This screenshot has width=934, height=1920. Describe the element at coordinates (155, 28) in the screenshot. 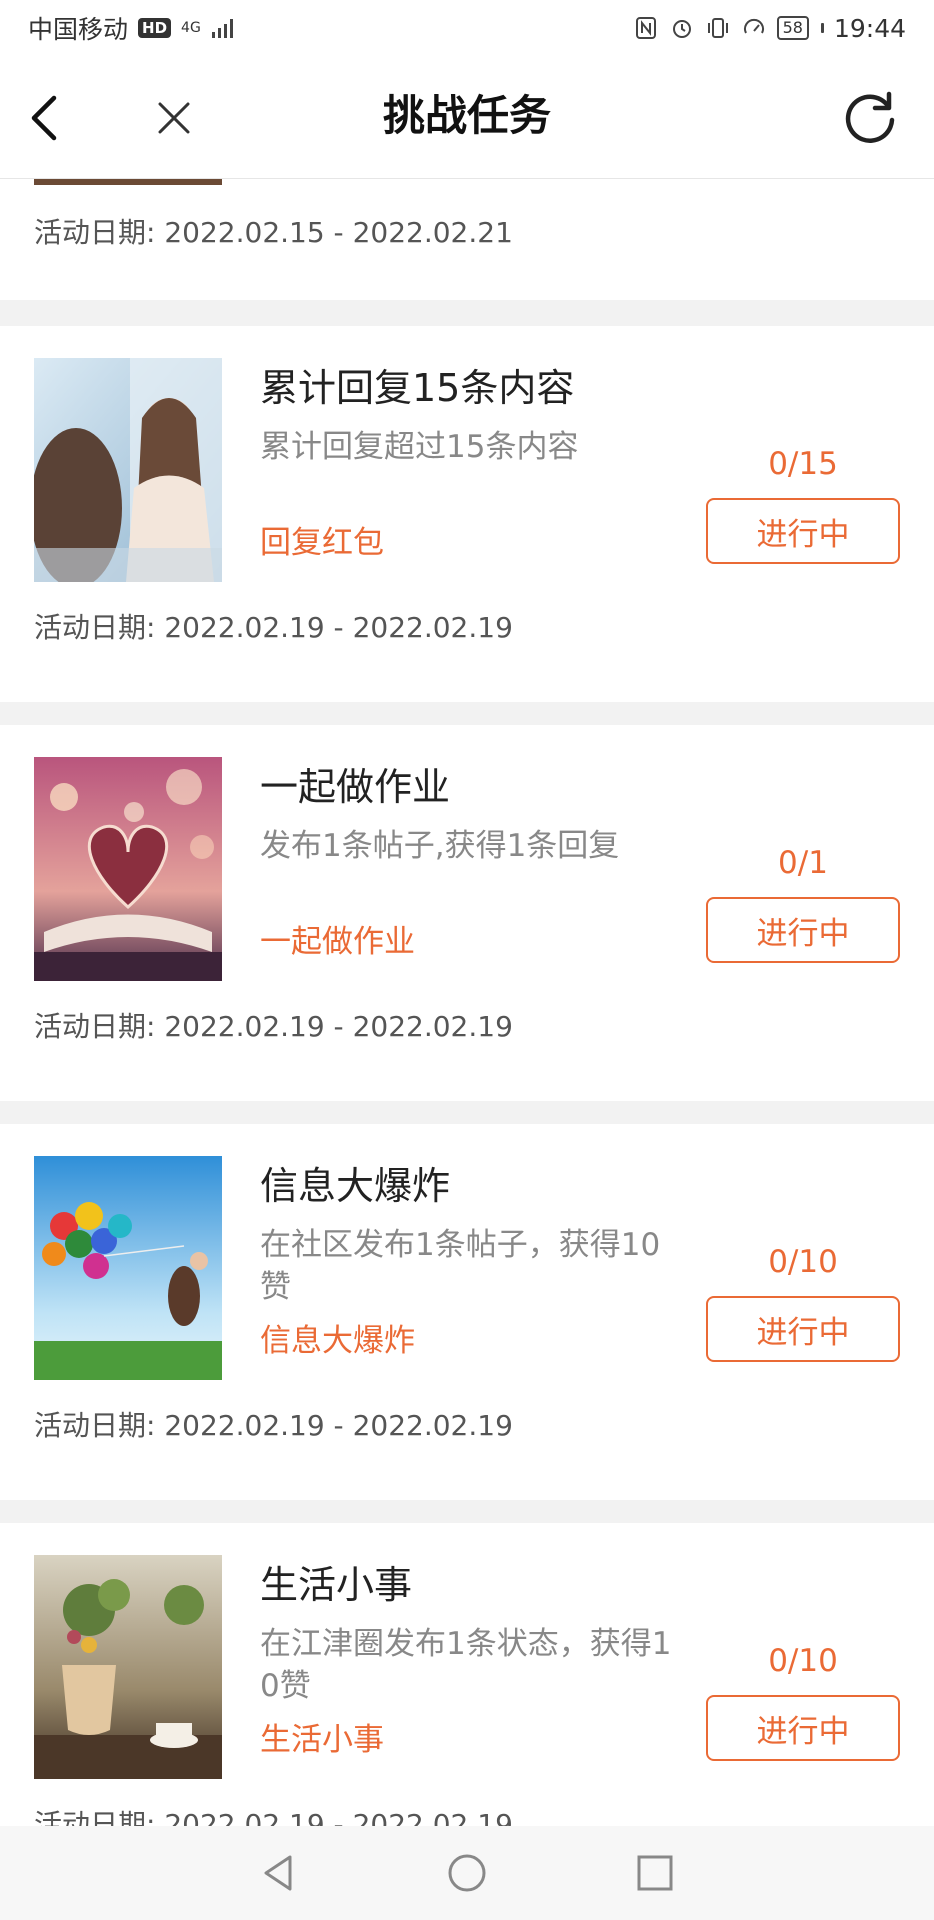

I see `hd-badge: HD` at that location.